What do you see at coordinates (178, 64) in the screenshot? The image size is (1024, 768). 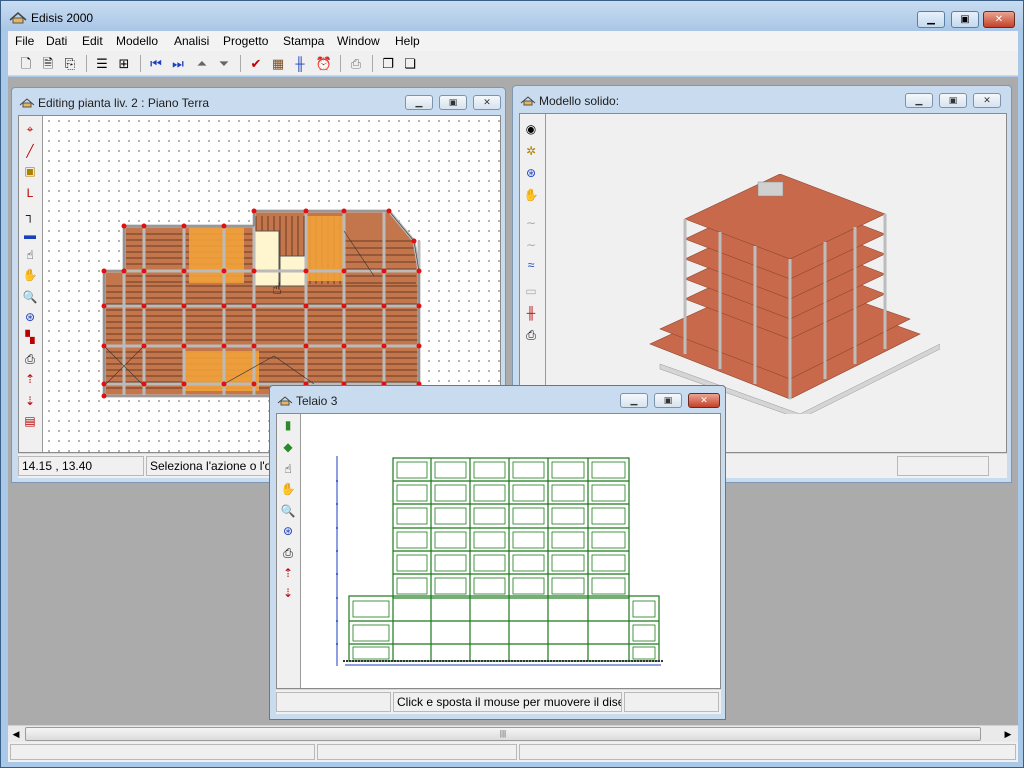 I see `last-level-icon: ⏭` at bounding box center [178, 64].